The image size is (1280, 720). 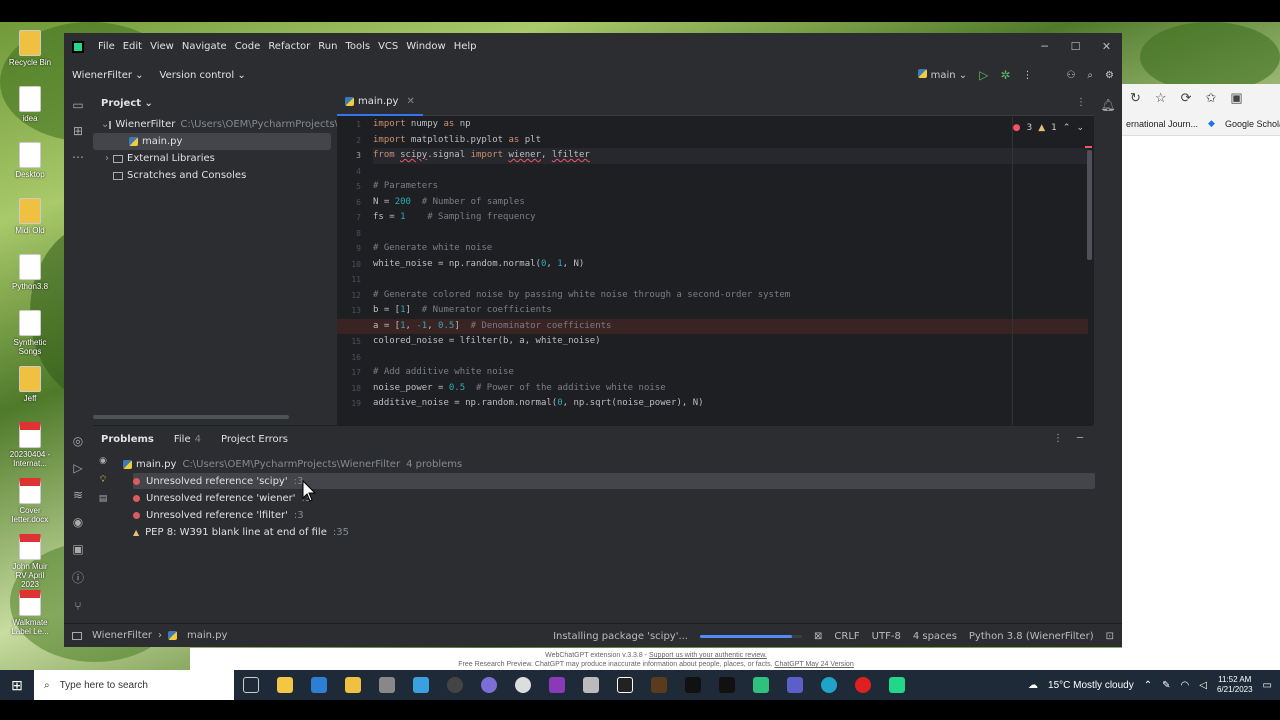 I want to click on minimize-icon: ─, so click(x=1044, y=46).